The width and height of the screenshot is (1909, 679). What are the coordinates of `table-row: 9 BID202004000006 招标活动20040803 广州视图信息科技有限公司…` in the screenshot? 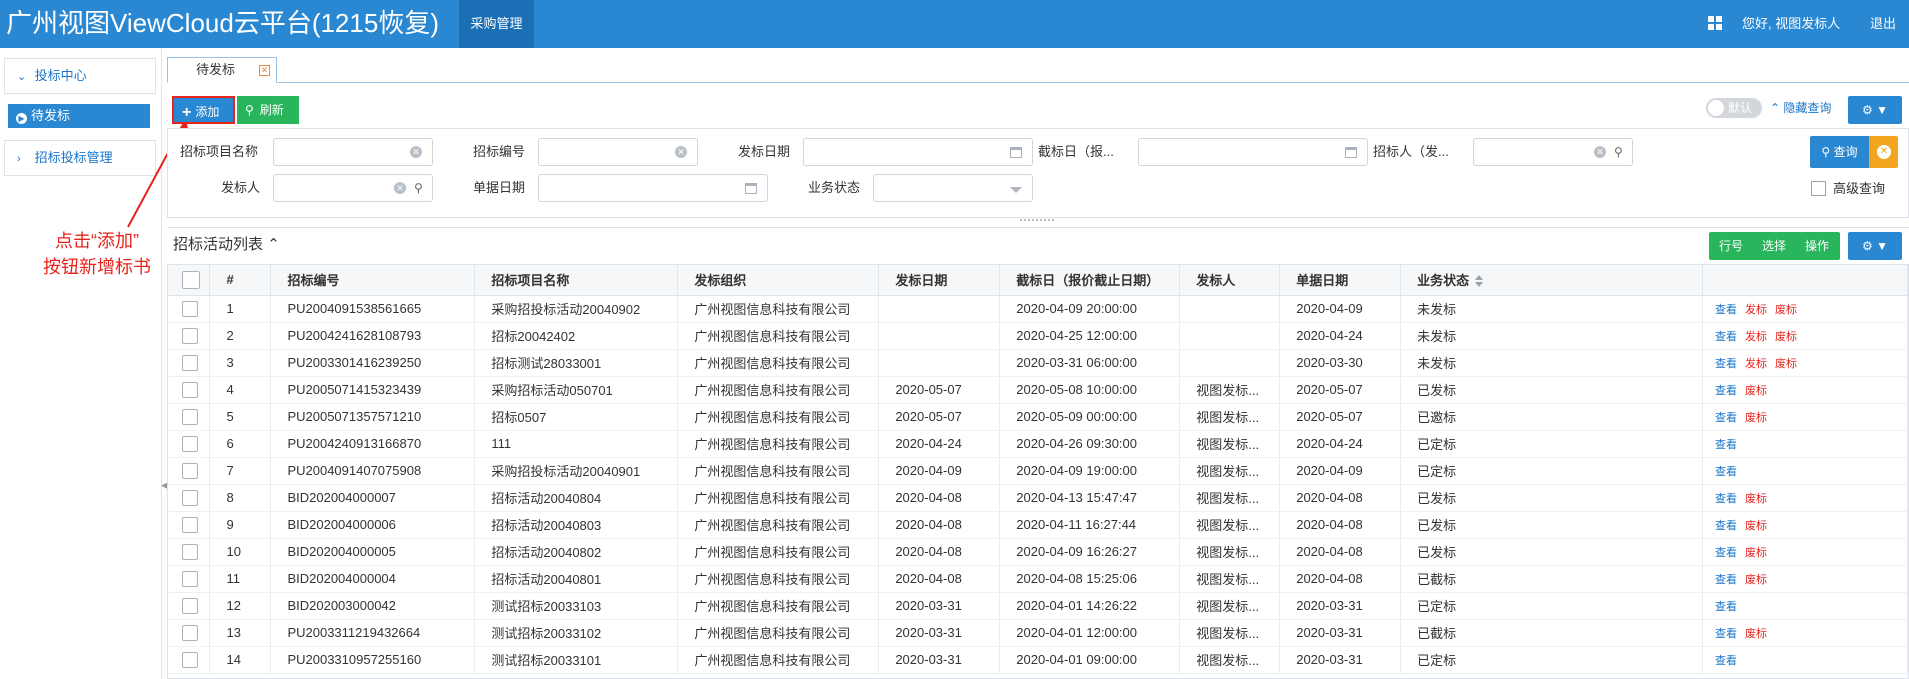 It's located at (1038, 525).